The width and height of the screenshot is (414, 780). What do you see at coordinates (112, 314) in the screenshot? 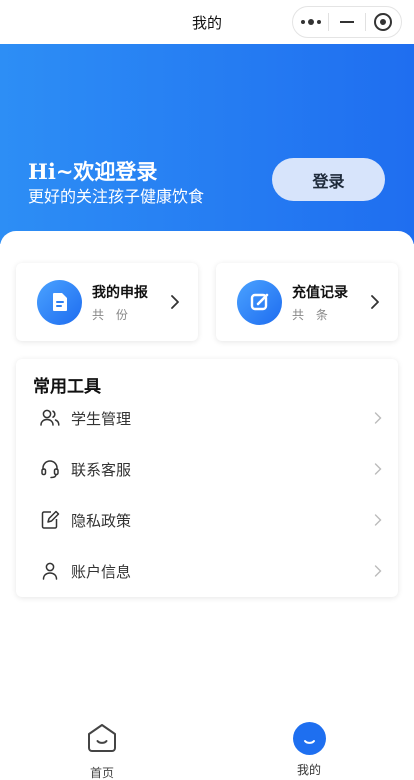
I see `stat-count: 共 份` at bounding box center [112, 314].